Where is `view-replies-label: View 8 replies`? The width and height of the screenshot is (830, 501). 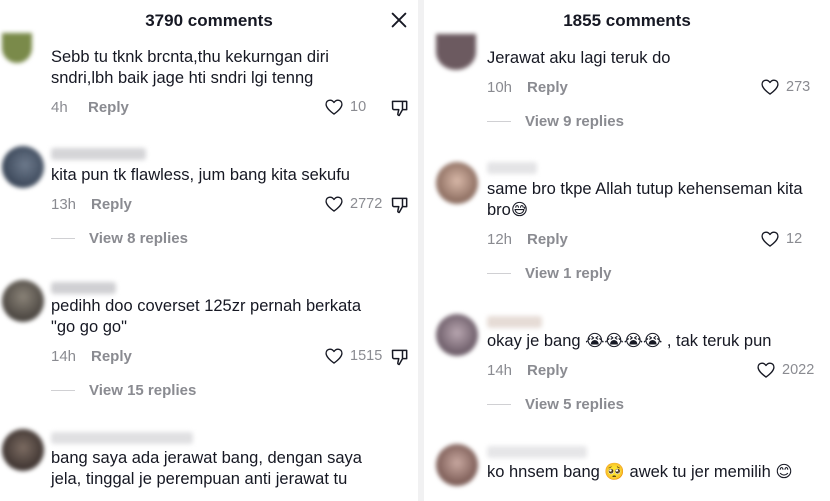
view-replies-label: View 8 replies is located at coordinates (138, 238).